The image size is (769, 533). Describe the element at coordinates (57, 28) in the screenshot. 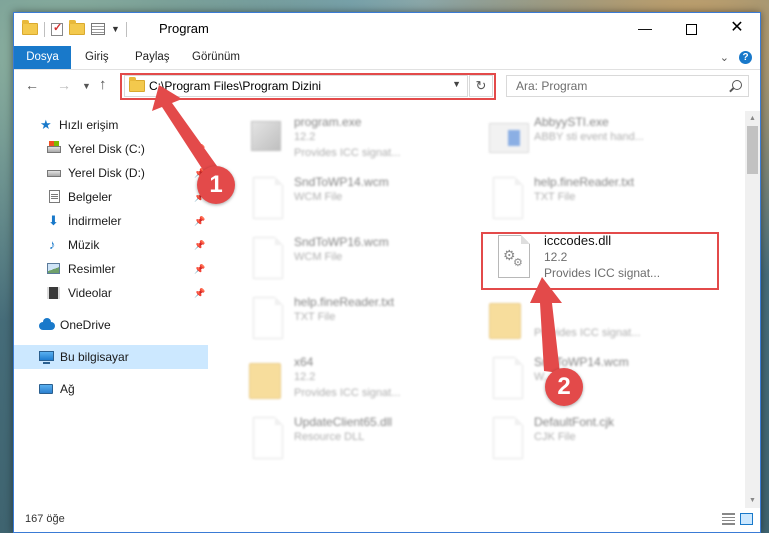

I see `properties-check-icon` at that location.